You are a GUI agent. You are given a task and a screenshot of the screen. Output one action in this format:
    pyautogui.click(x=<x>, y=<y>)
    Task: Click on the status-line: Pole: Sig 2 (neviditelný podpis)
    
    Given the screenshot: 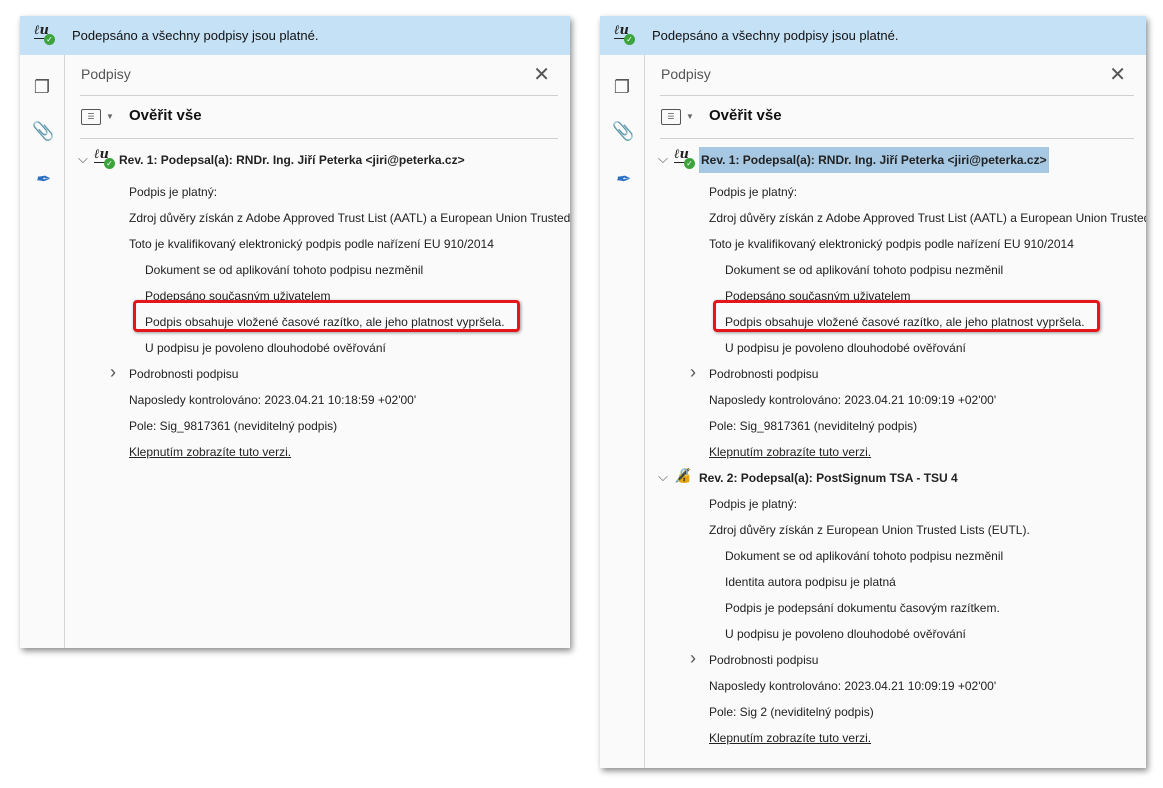 What is the action you would take?
    pyautogui.click(x=791, y=712)
    